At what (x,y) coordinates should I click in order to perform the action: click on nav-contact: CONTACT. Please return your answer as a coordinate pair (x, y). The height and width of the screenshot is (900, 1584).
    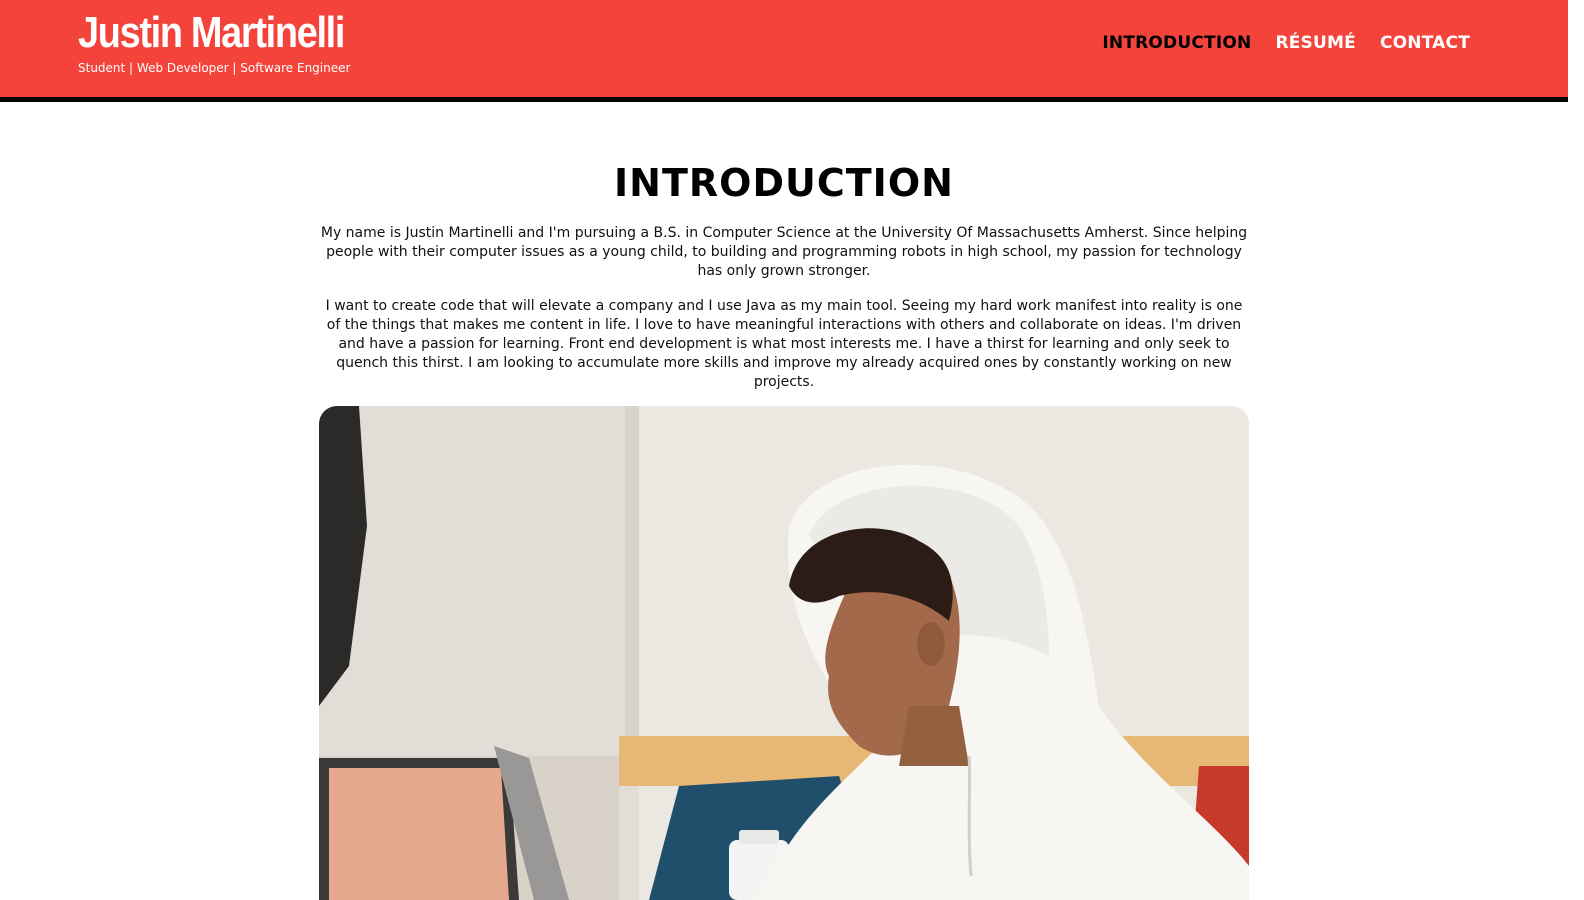
    Looking at the image, I should click on (1425, 43).